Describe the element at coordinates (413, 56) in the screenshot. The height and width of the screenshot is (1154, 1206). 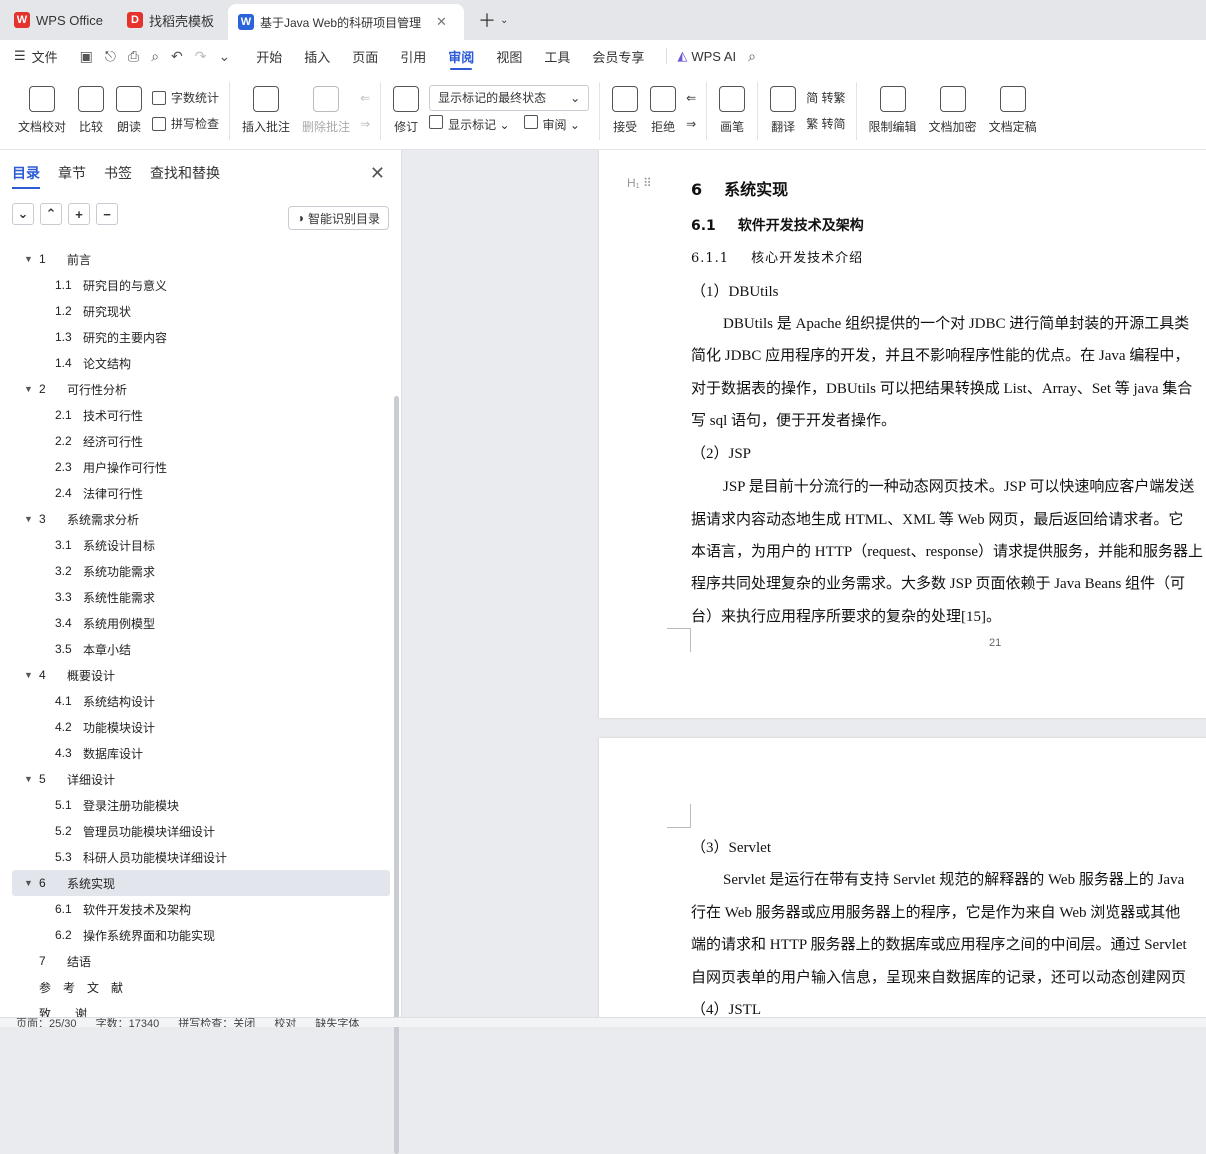
I see `menu-reference: 引用` at that location.